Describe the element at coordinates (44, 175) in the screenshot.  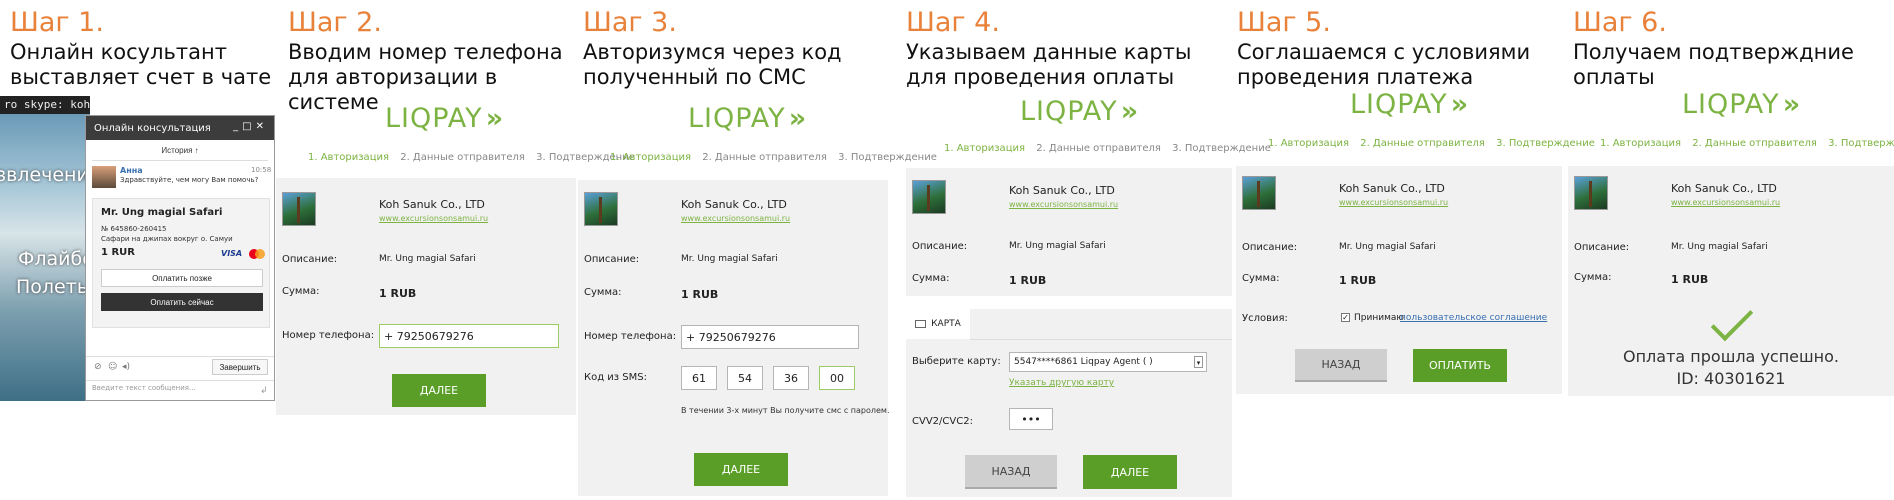
I see `bg-text-1: звлечени` at that location.